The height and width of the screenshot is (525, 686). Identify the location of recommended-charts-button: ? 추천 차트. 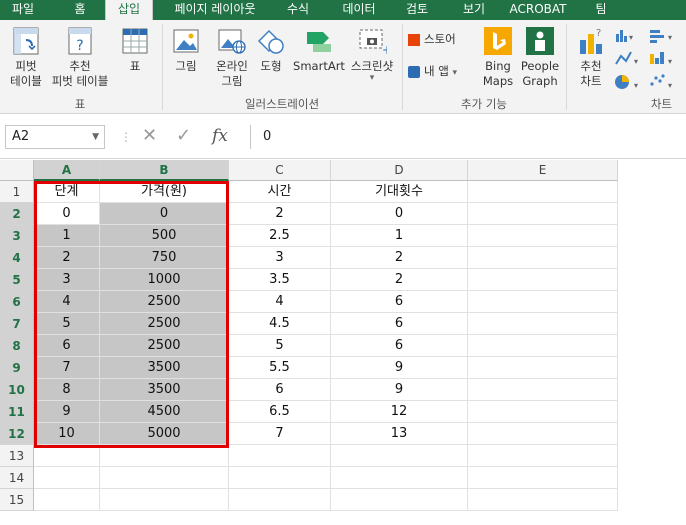
(591, 57).